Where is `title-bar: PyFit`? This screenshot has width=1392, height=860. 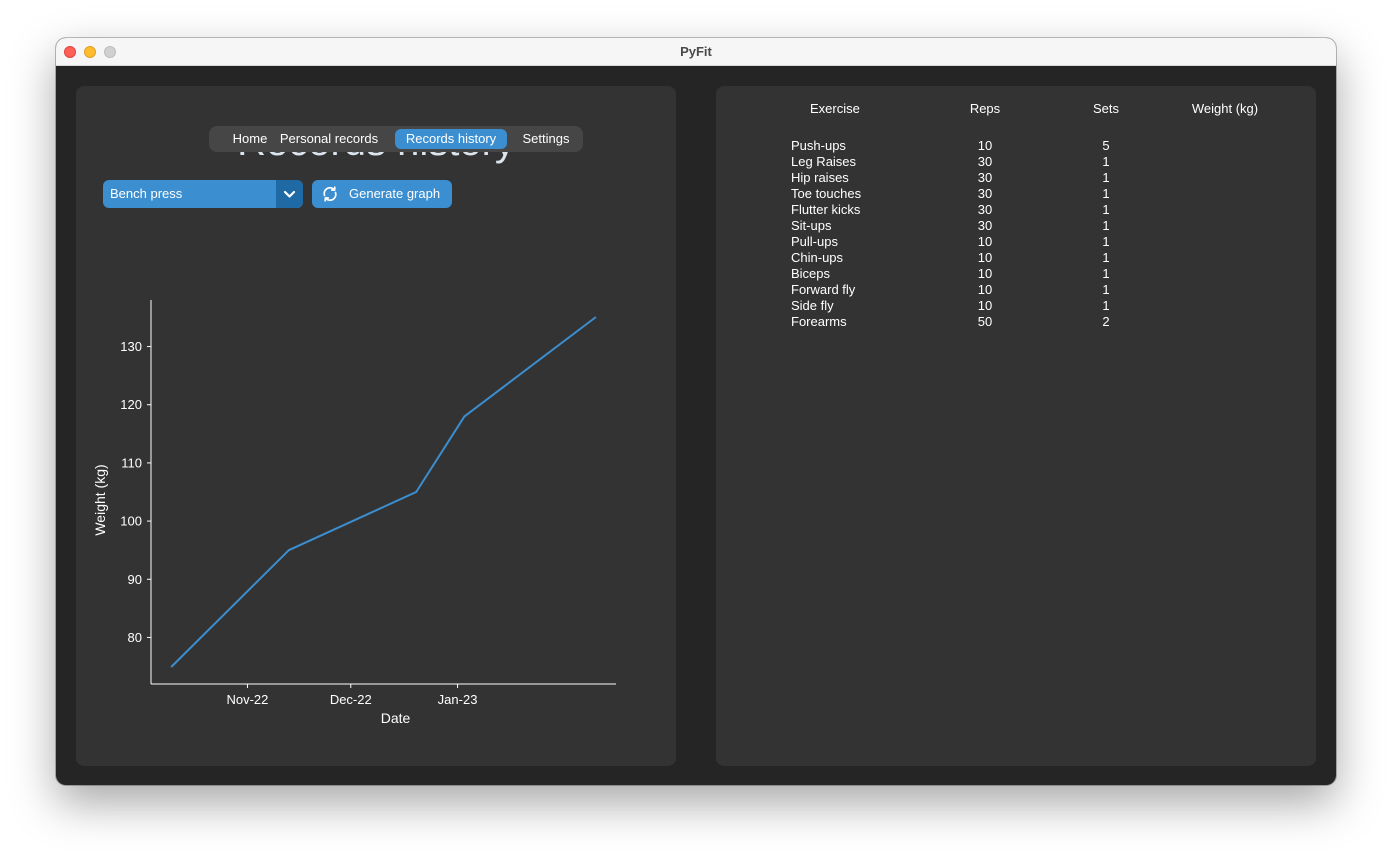 title-bar: PyFit is located at coordinates (696, 52).